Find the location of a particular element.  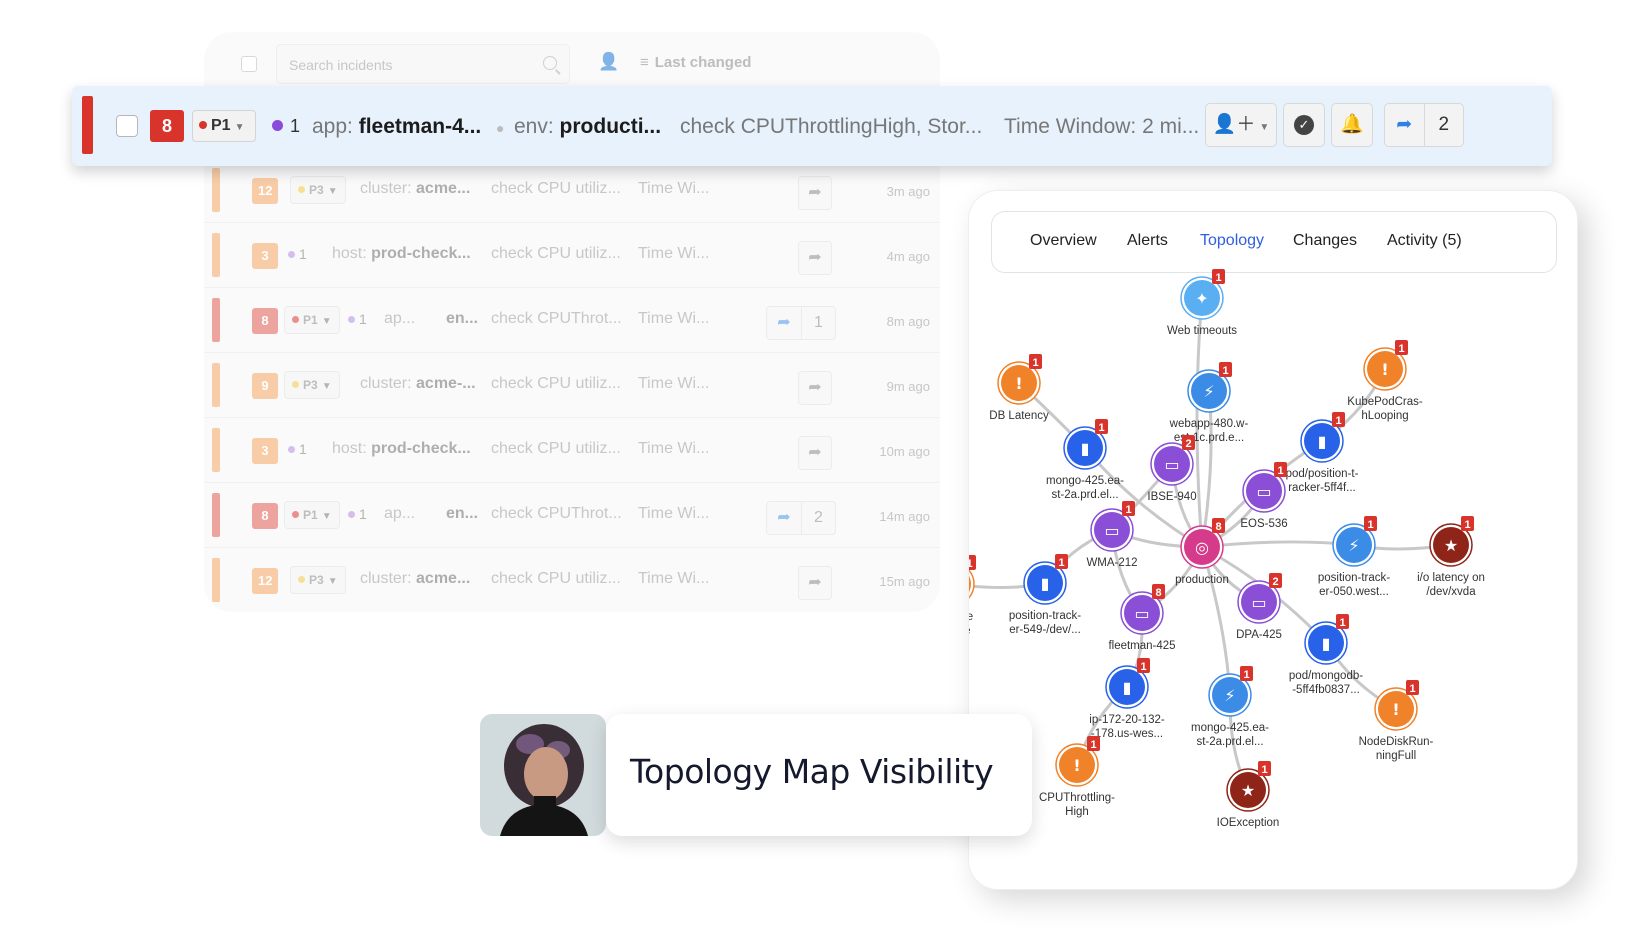

search-input: Search incidents is located at coordinates (423, 64).